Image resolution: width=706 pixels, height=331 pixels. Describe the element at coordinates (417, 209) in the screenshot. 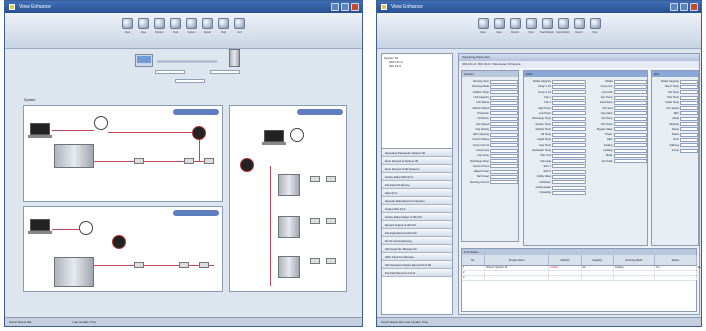

I see `nav-item: Output IDU 01-0` at that location.